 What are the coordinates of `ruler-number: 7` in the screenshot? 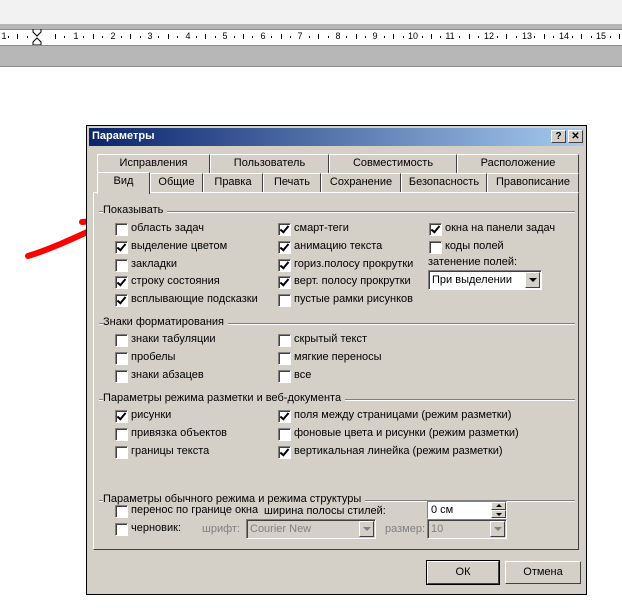 It's located at (300, 36).